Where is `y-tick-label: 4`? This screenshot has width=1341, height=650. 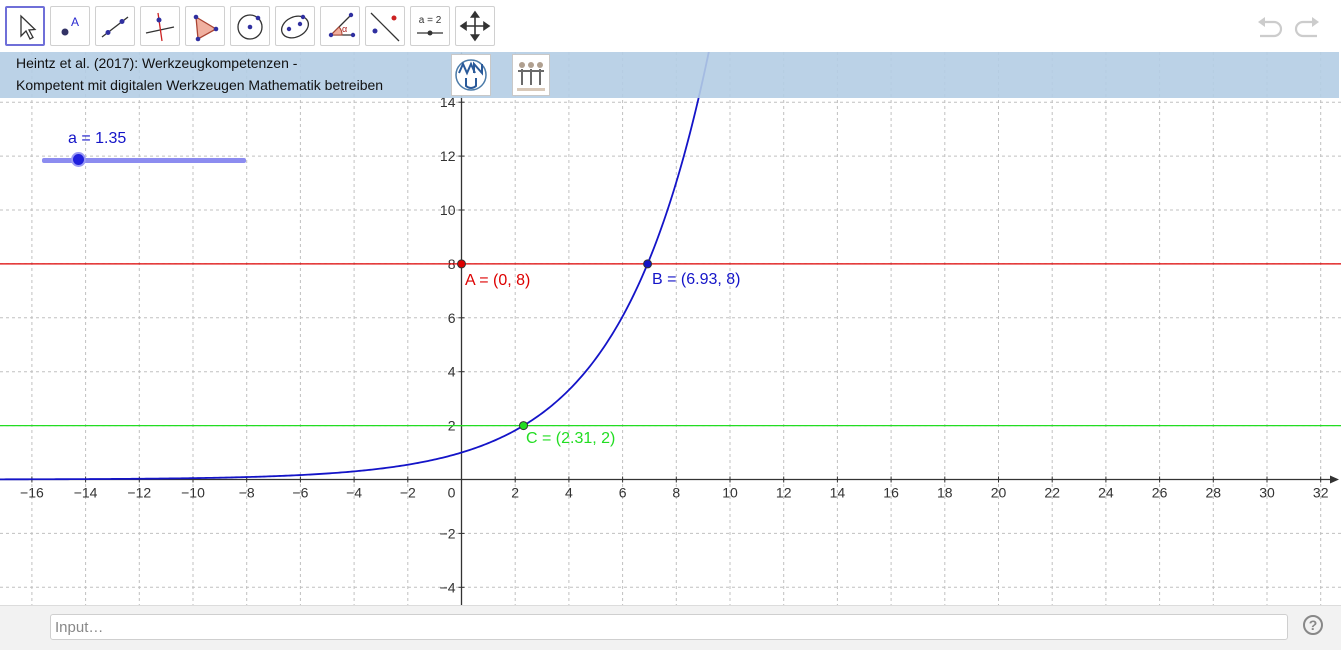 y-tick-label: 4 is located at coordinates (452, 372).